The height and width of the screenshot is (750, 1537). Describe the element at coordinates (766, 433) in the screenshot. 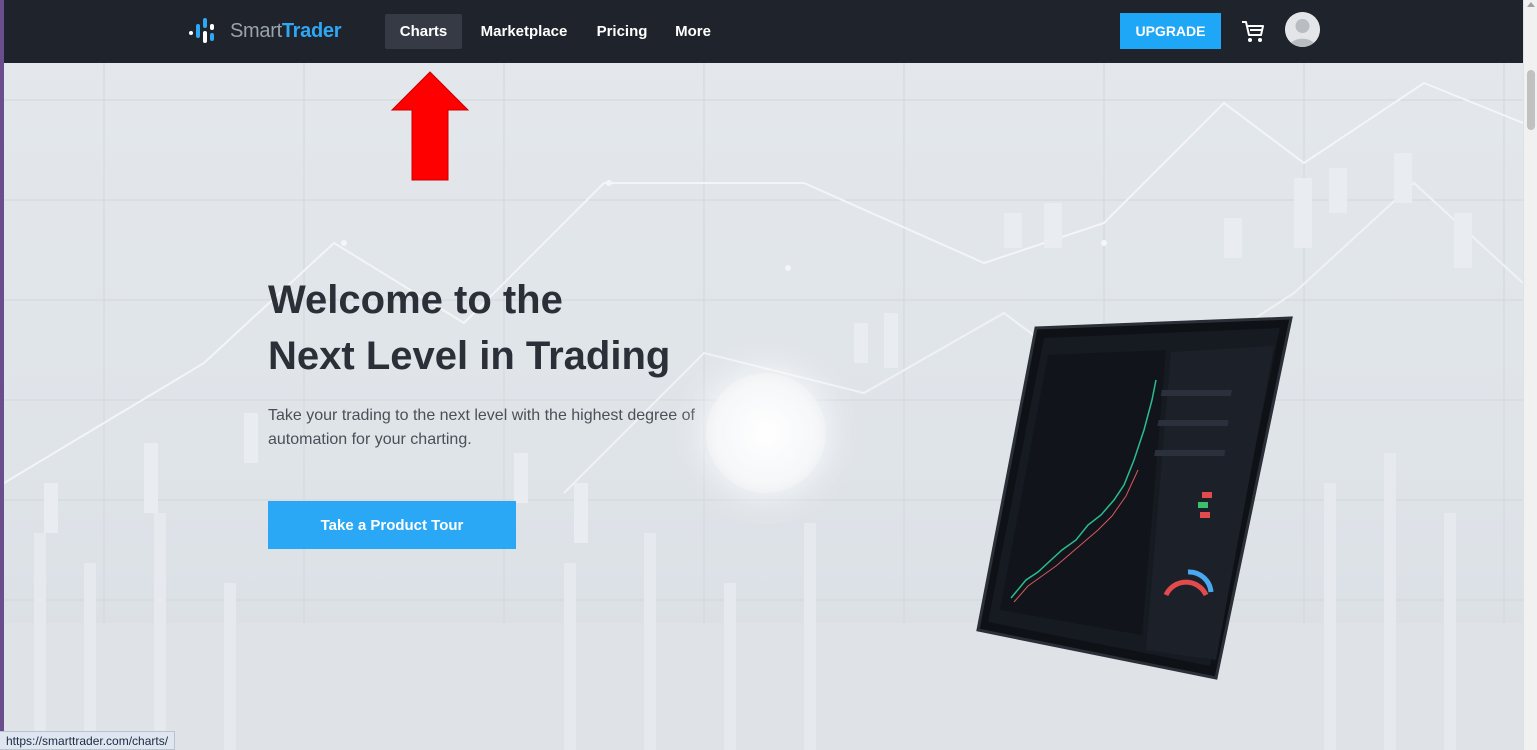

I see `glow-circle` at that location.